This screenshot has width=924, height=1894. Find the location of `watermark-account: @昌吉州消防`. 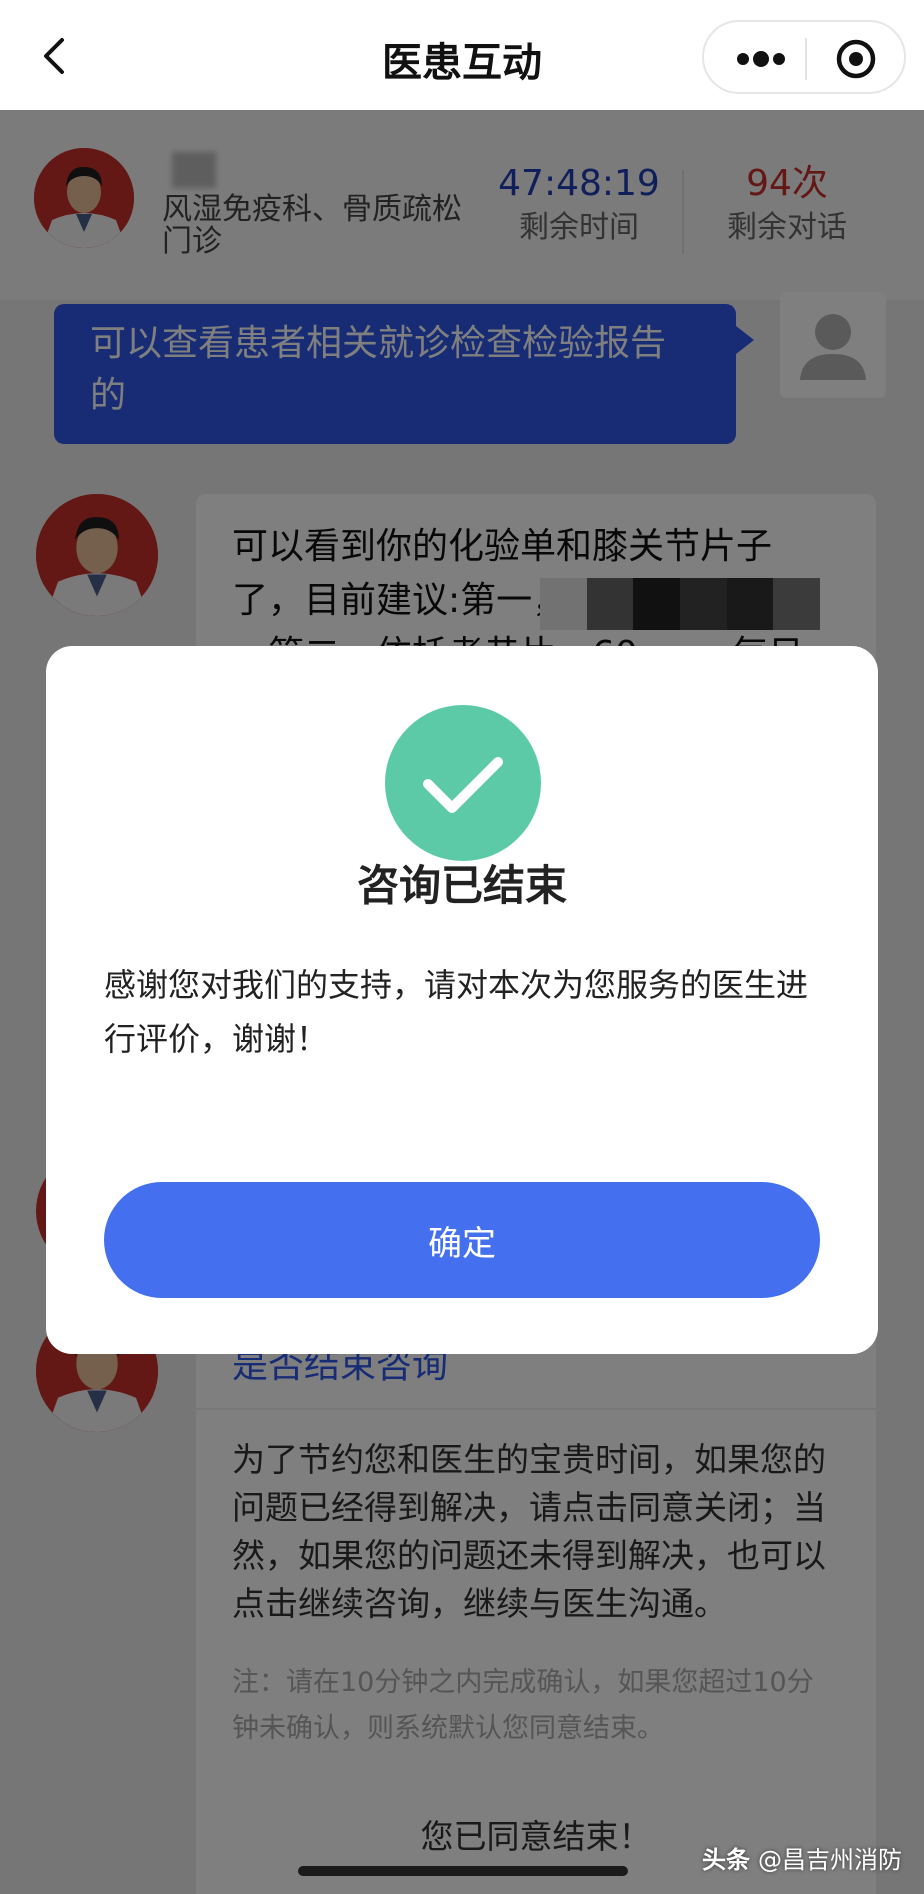

watermark-account: @昌吉州消防 is located at coordinates (830, 1860).